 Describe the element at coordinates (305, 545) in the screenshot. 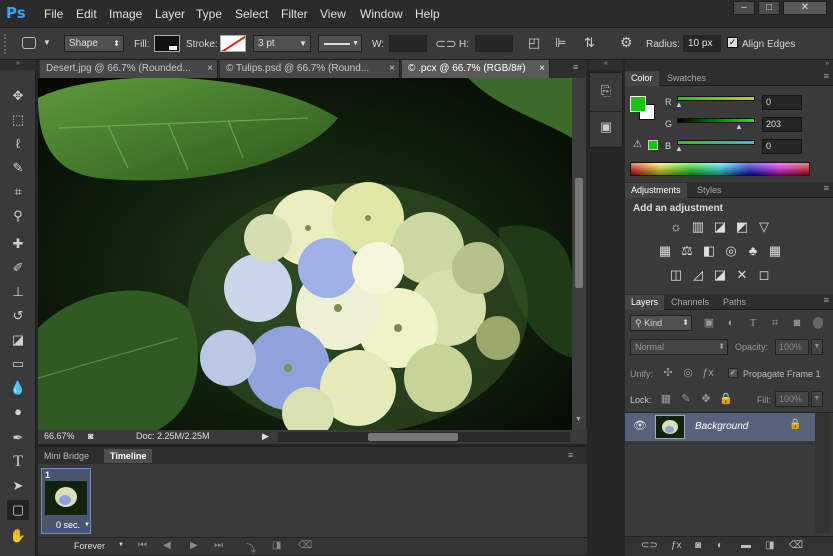

I see `delete-frame-icon: ⌫` at that location.